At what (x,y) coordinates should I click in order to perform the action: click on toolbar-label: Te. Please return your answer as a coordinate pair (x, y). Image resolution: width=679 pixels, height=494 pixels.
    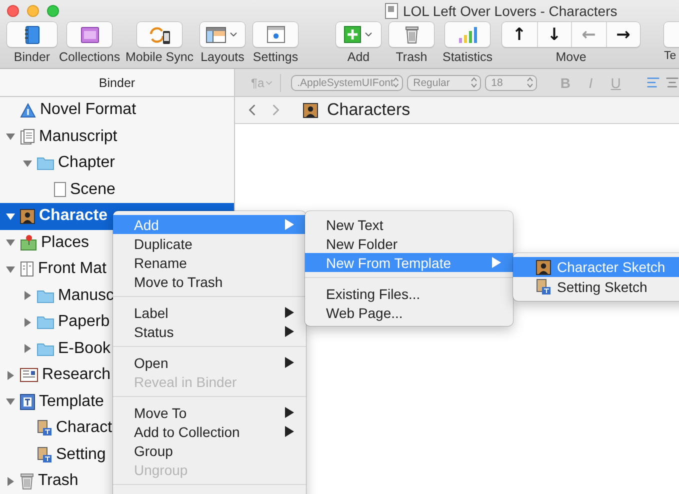
    Looking at the image, I should click on (670, 56).